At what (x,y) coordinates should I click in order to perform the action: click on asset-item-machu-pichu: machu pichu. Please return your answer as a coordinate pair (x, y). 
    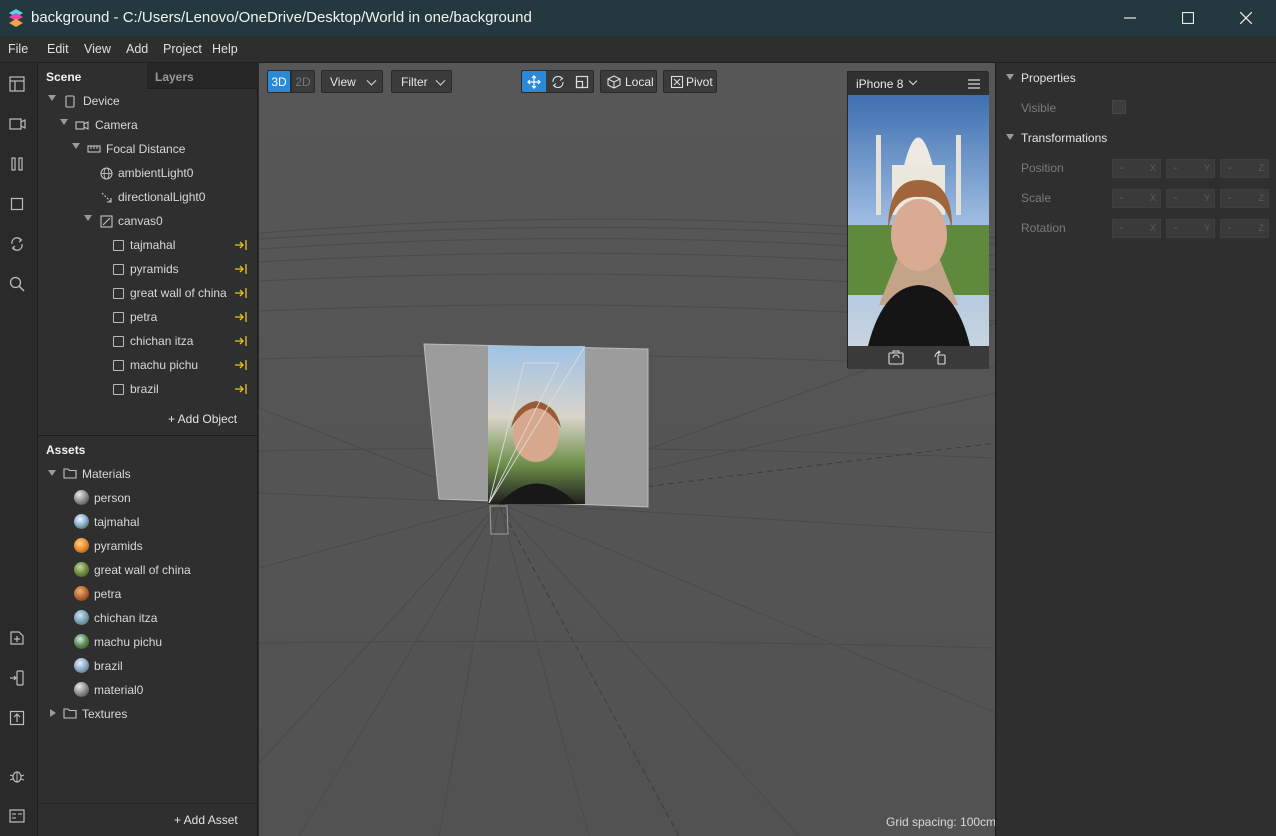
    Looking at the image, I should click on (147, 642).